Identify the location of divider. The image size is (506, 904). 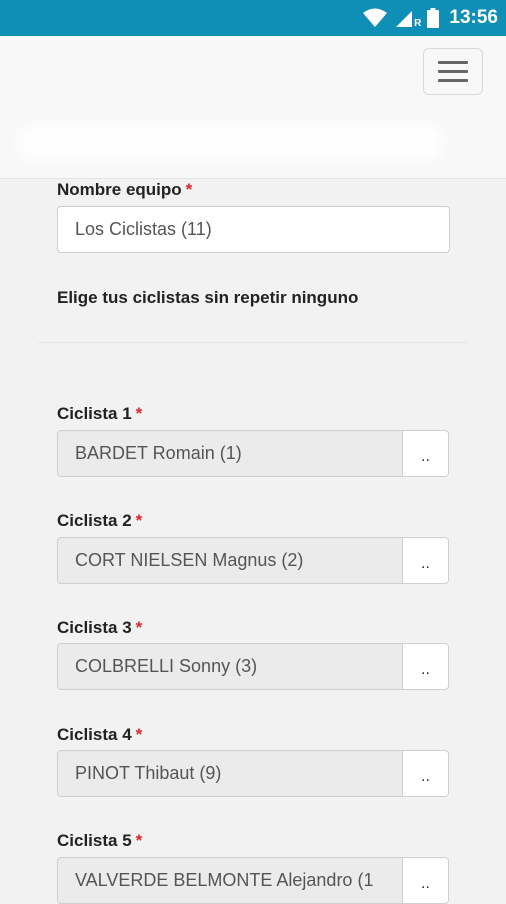
(253, 342).